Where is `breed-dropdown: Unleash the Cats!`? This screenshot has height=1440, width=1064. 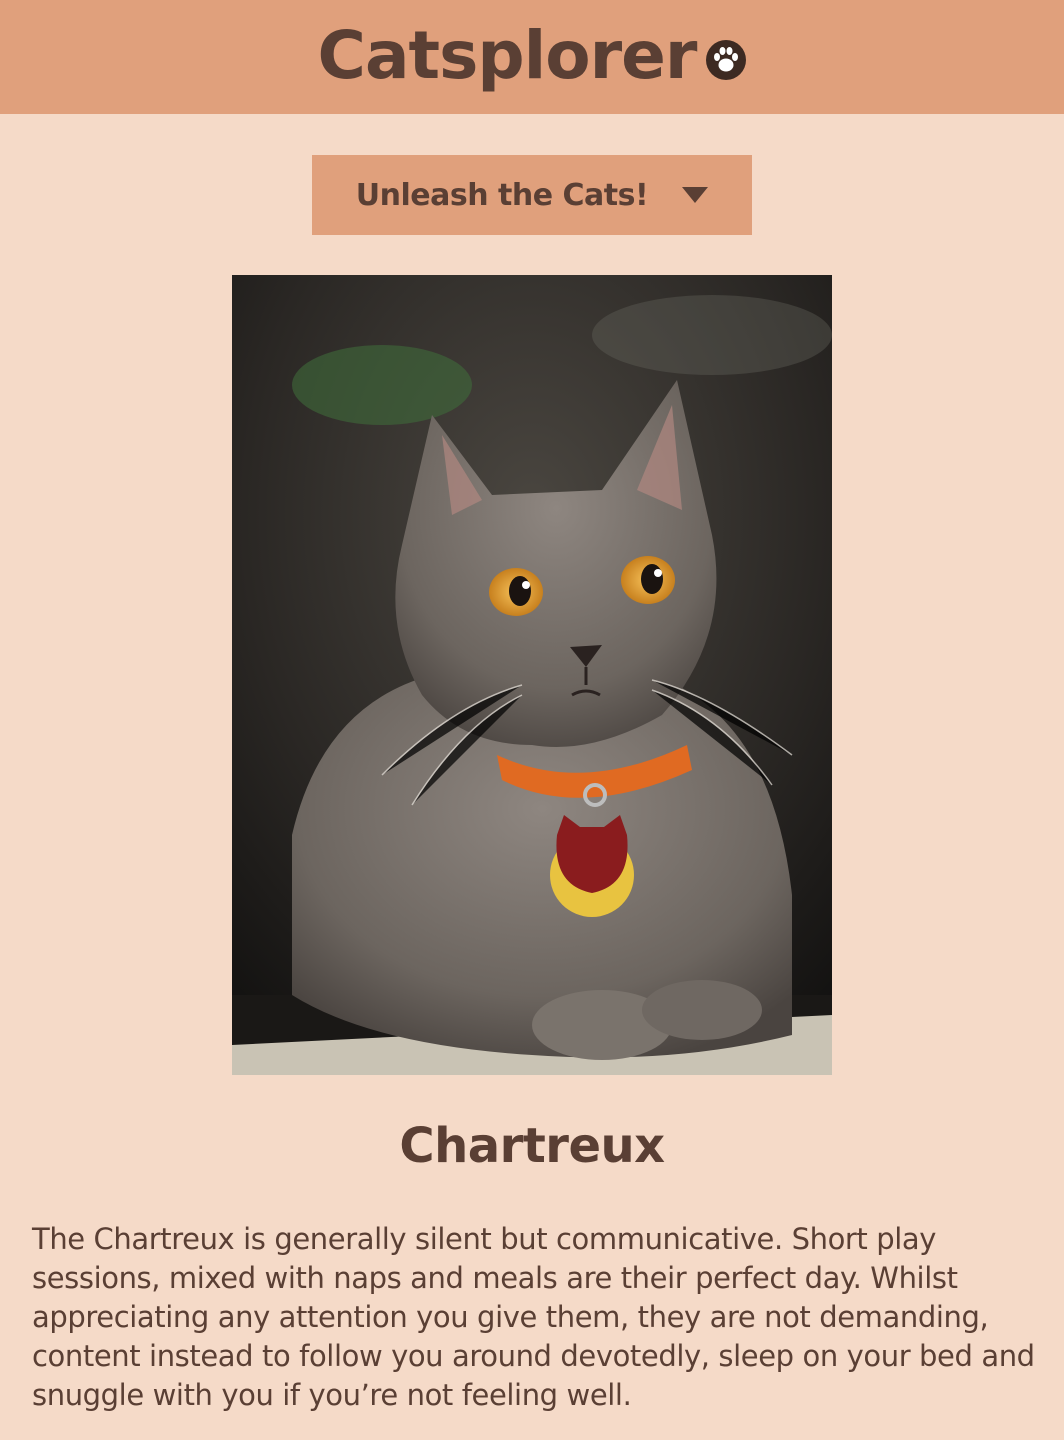
breed-dropdown: Unleash the Cats! is located at coordinates (532, 195).